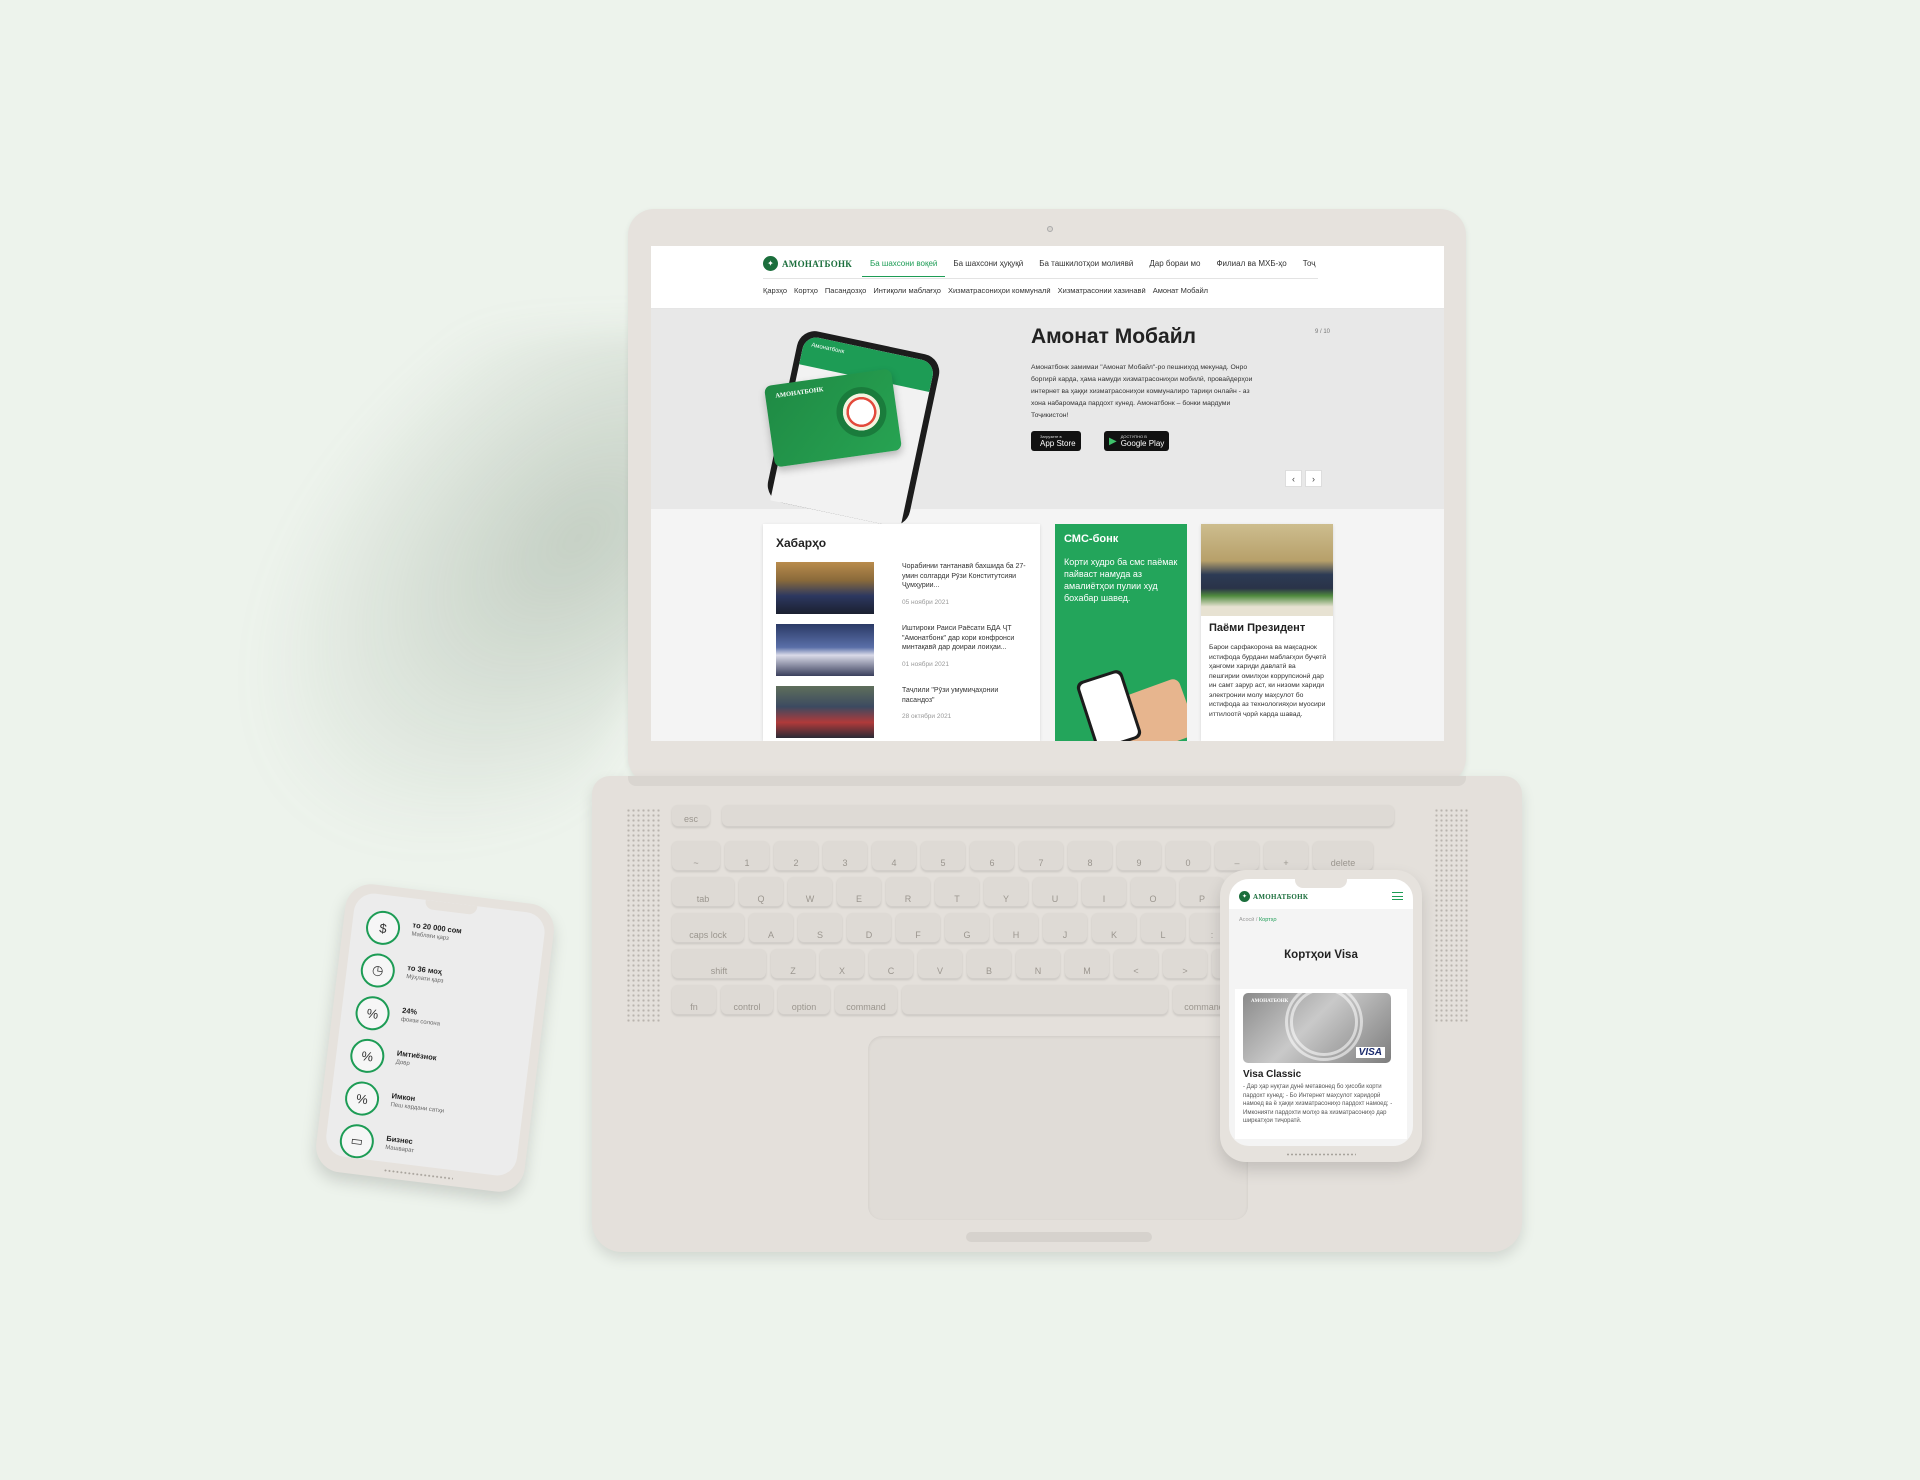 This screenshot has width=1920, height=1480. What do you see at coordinates (943, 856) in the screenshot?
I see `key: 5` at bounding box center [943, 856].